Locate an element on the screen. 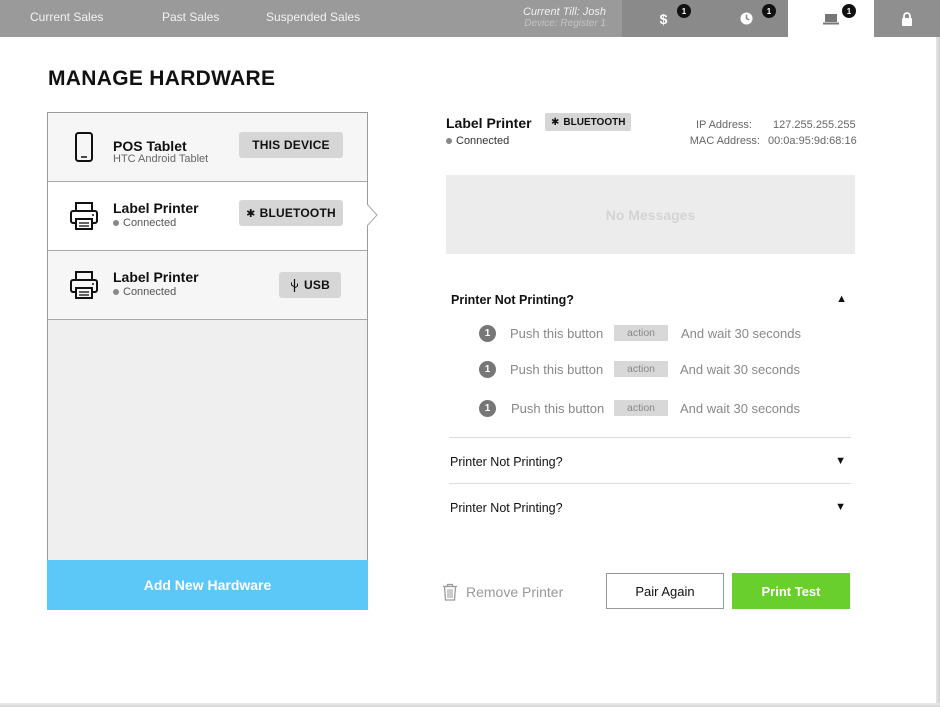 Image resolution: width=940 pixels, height=707 pixels. current-till-info: Current Till: Josh Device: Register 1 is located at coordinates (564, 18).